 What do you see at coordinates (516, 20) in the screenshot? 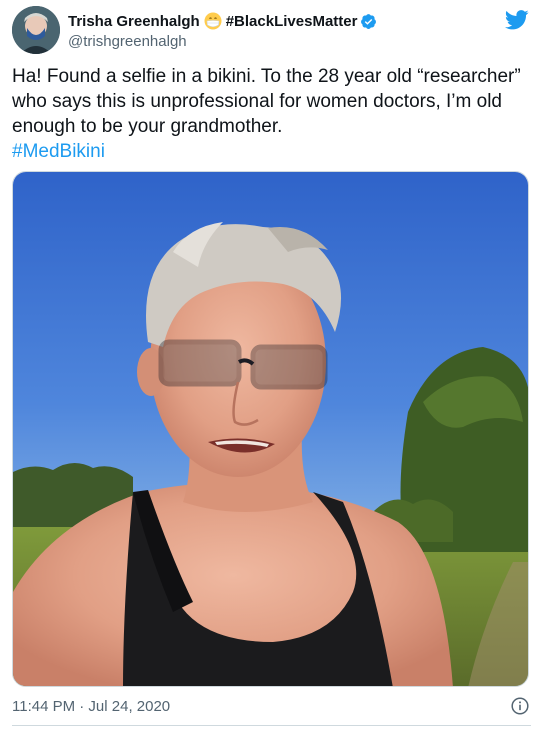
I see `twitter-bird-icon` at bounding box center [516, 20].